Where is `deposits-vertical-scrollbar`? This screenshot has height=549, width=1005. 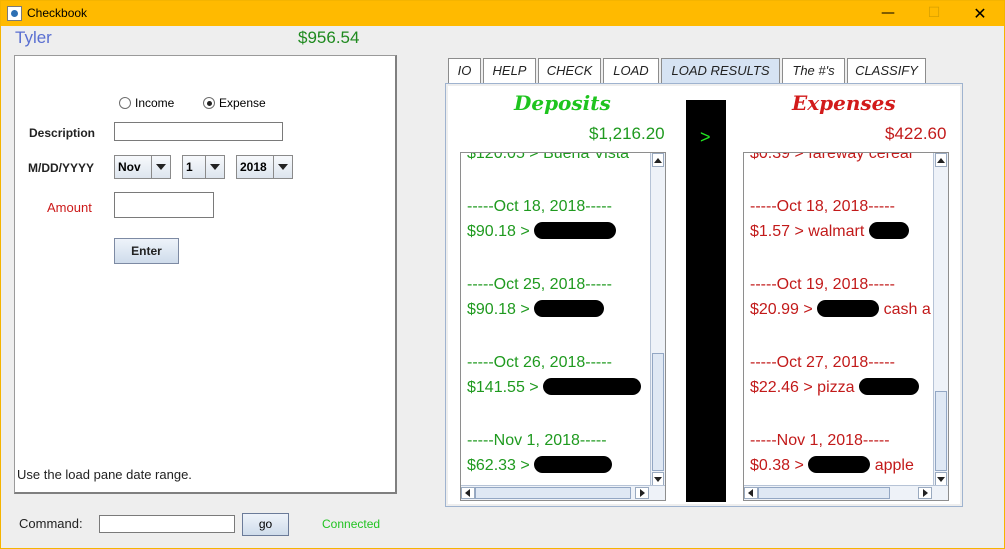
deposits-vertical-scrollbar is located at coordinates (657, 319).